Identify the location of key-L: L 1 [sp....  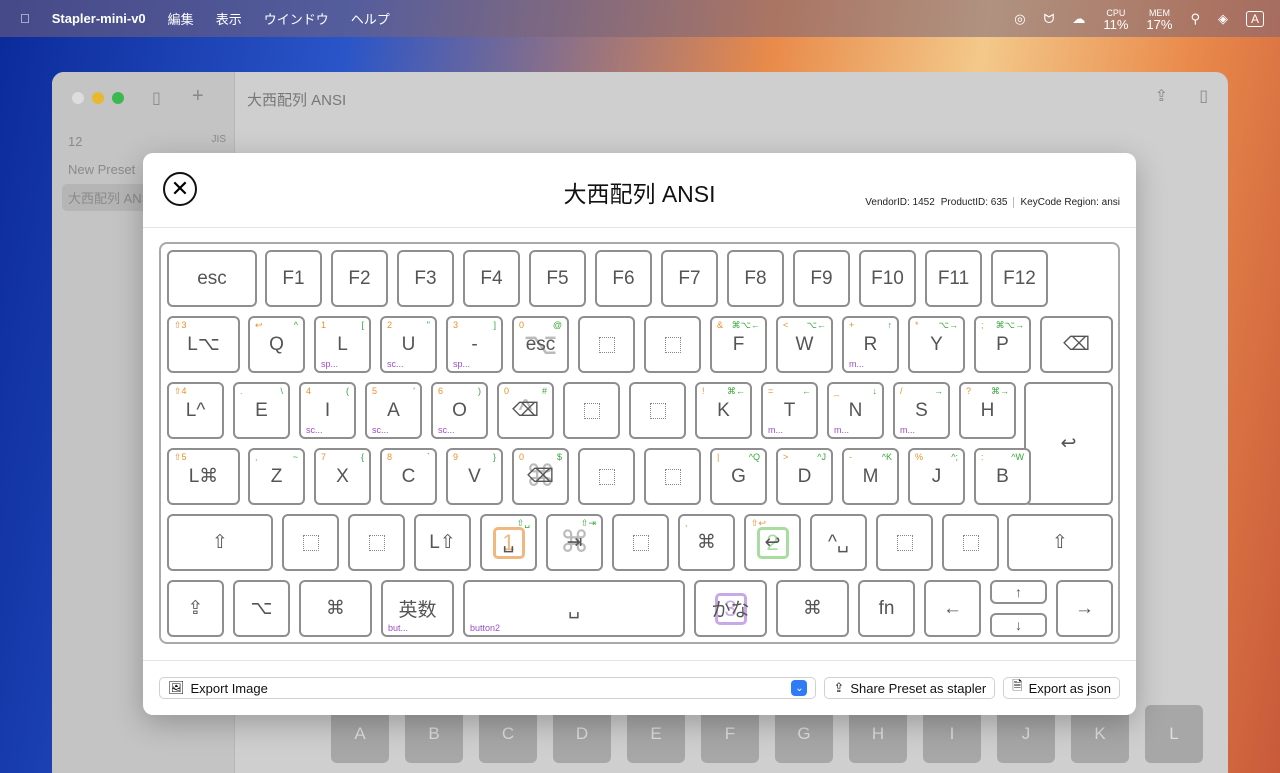
(342, 344).